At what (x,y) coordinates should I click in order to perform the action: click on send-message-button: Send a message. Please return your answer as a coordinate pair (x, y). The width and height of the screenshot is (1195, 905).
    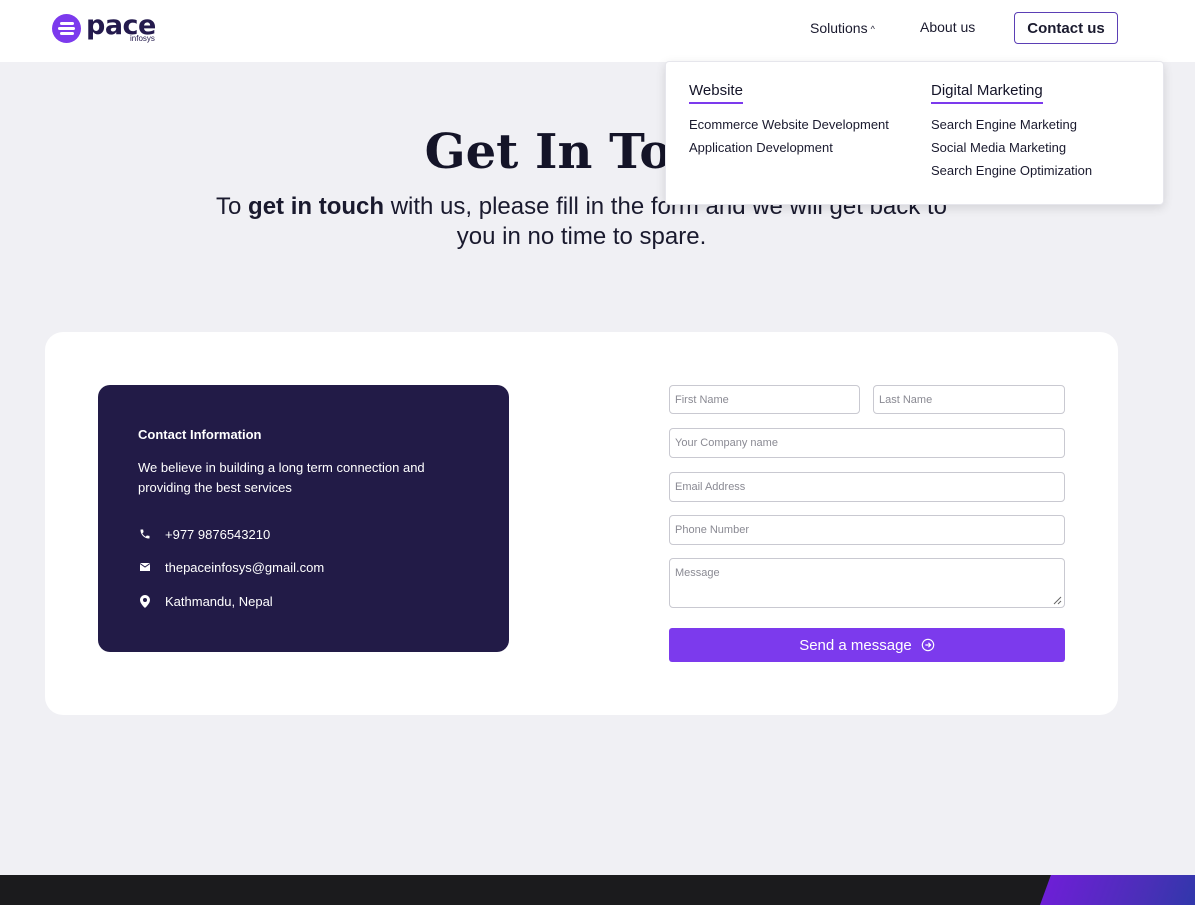
    Looking at the image, I should click on (867, 645).